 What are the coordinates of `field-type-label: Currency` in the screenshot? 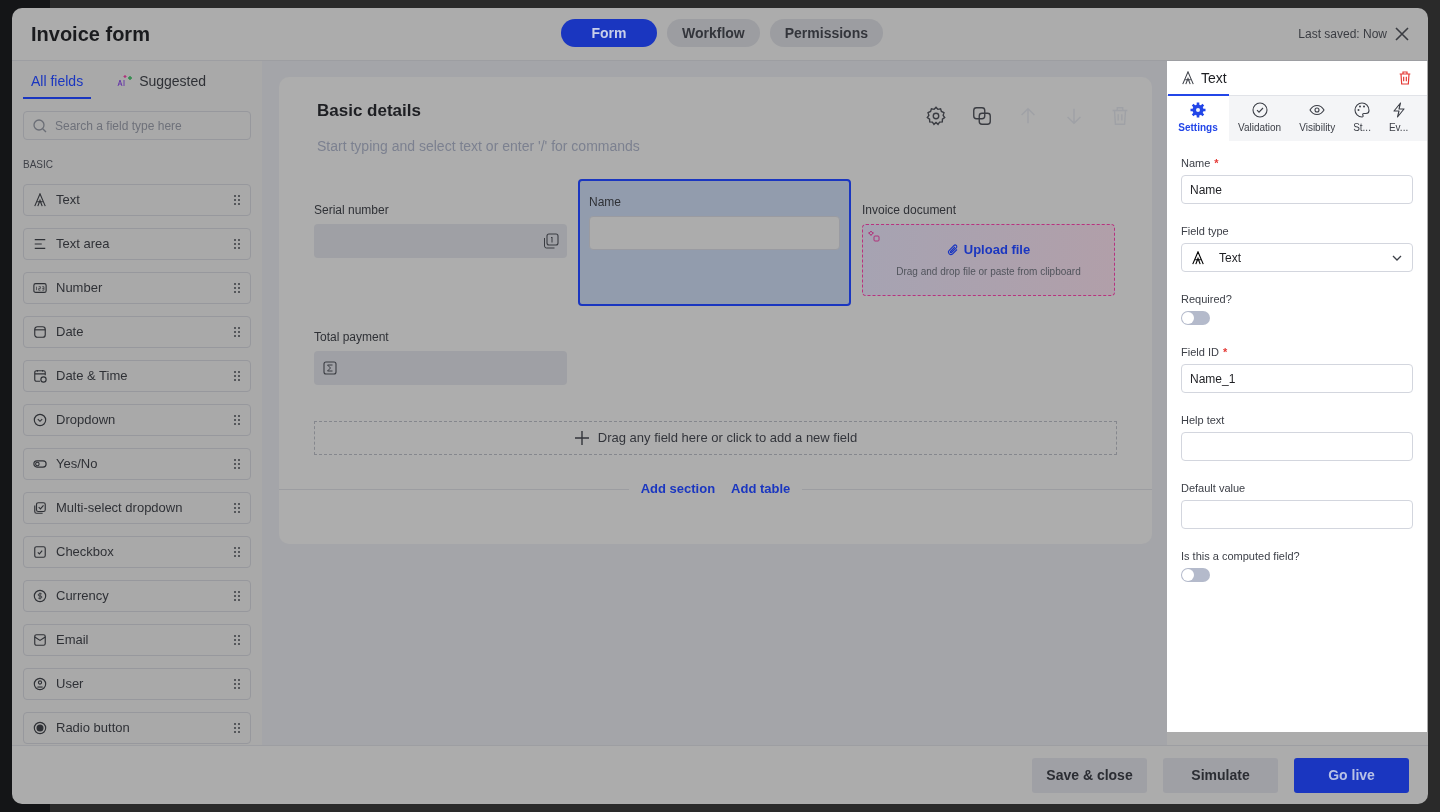 It's located at (82, 596).